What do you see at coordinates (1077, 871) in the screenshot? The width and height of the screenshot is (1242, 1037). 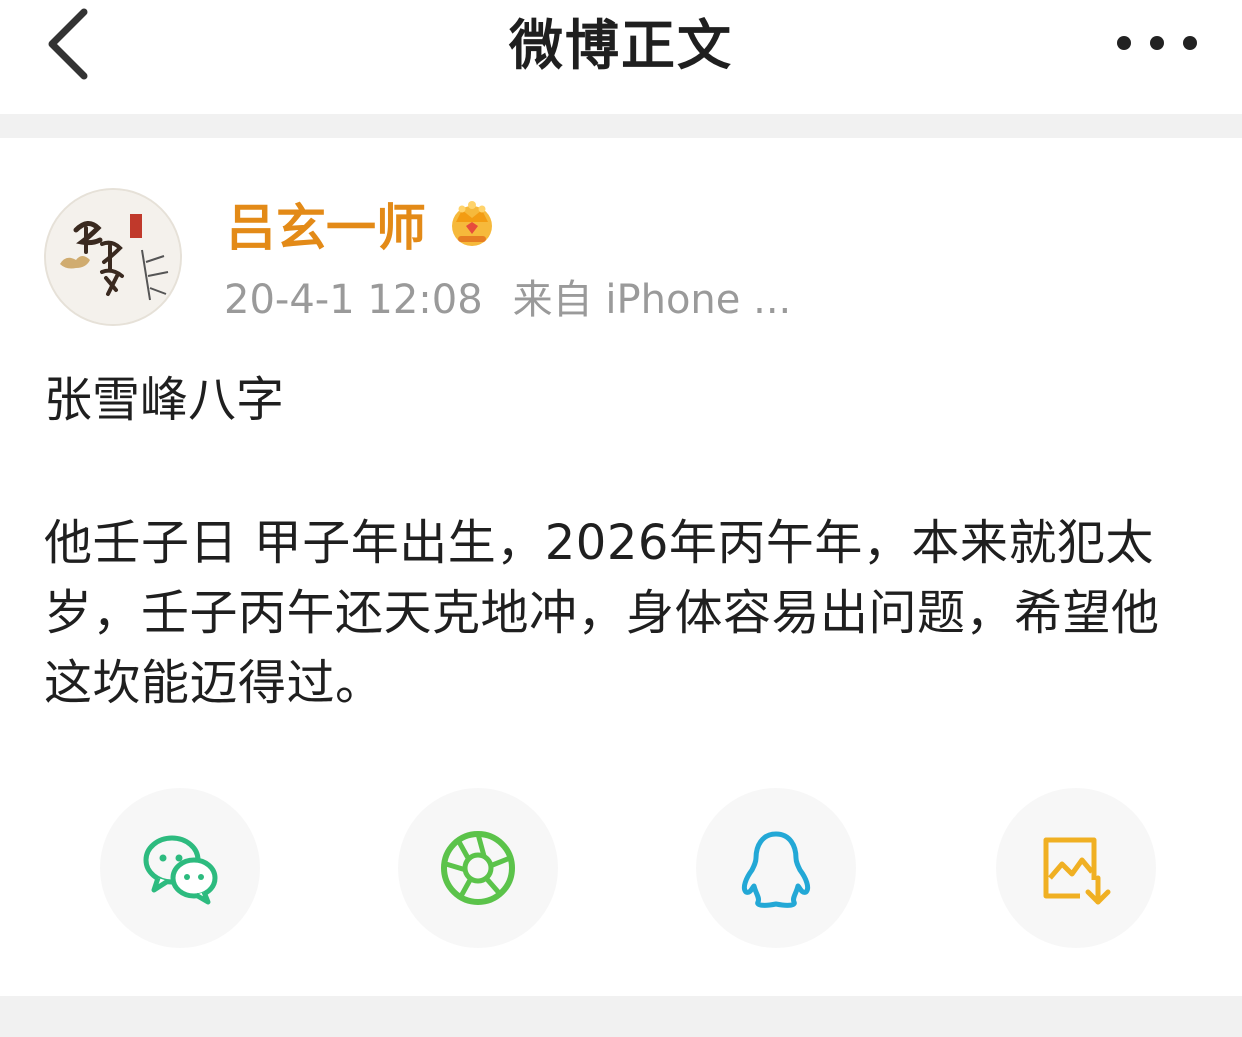 I see `save-image-icon` at bounding box center [1077, 871].